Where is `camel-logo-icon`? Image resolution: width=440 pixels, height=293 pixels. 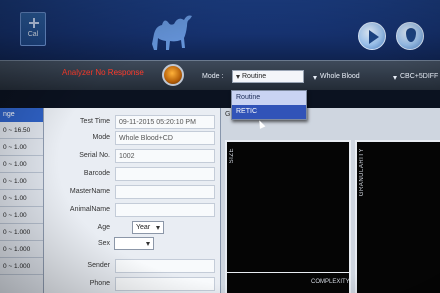 camel-logo-icon is located at coordinates (172, 32).